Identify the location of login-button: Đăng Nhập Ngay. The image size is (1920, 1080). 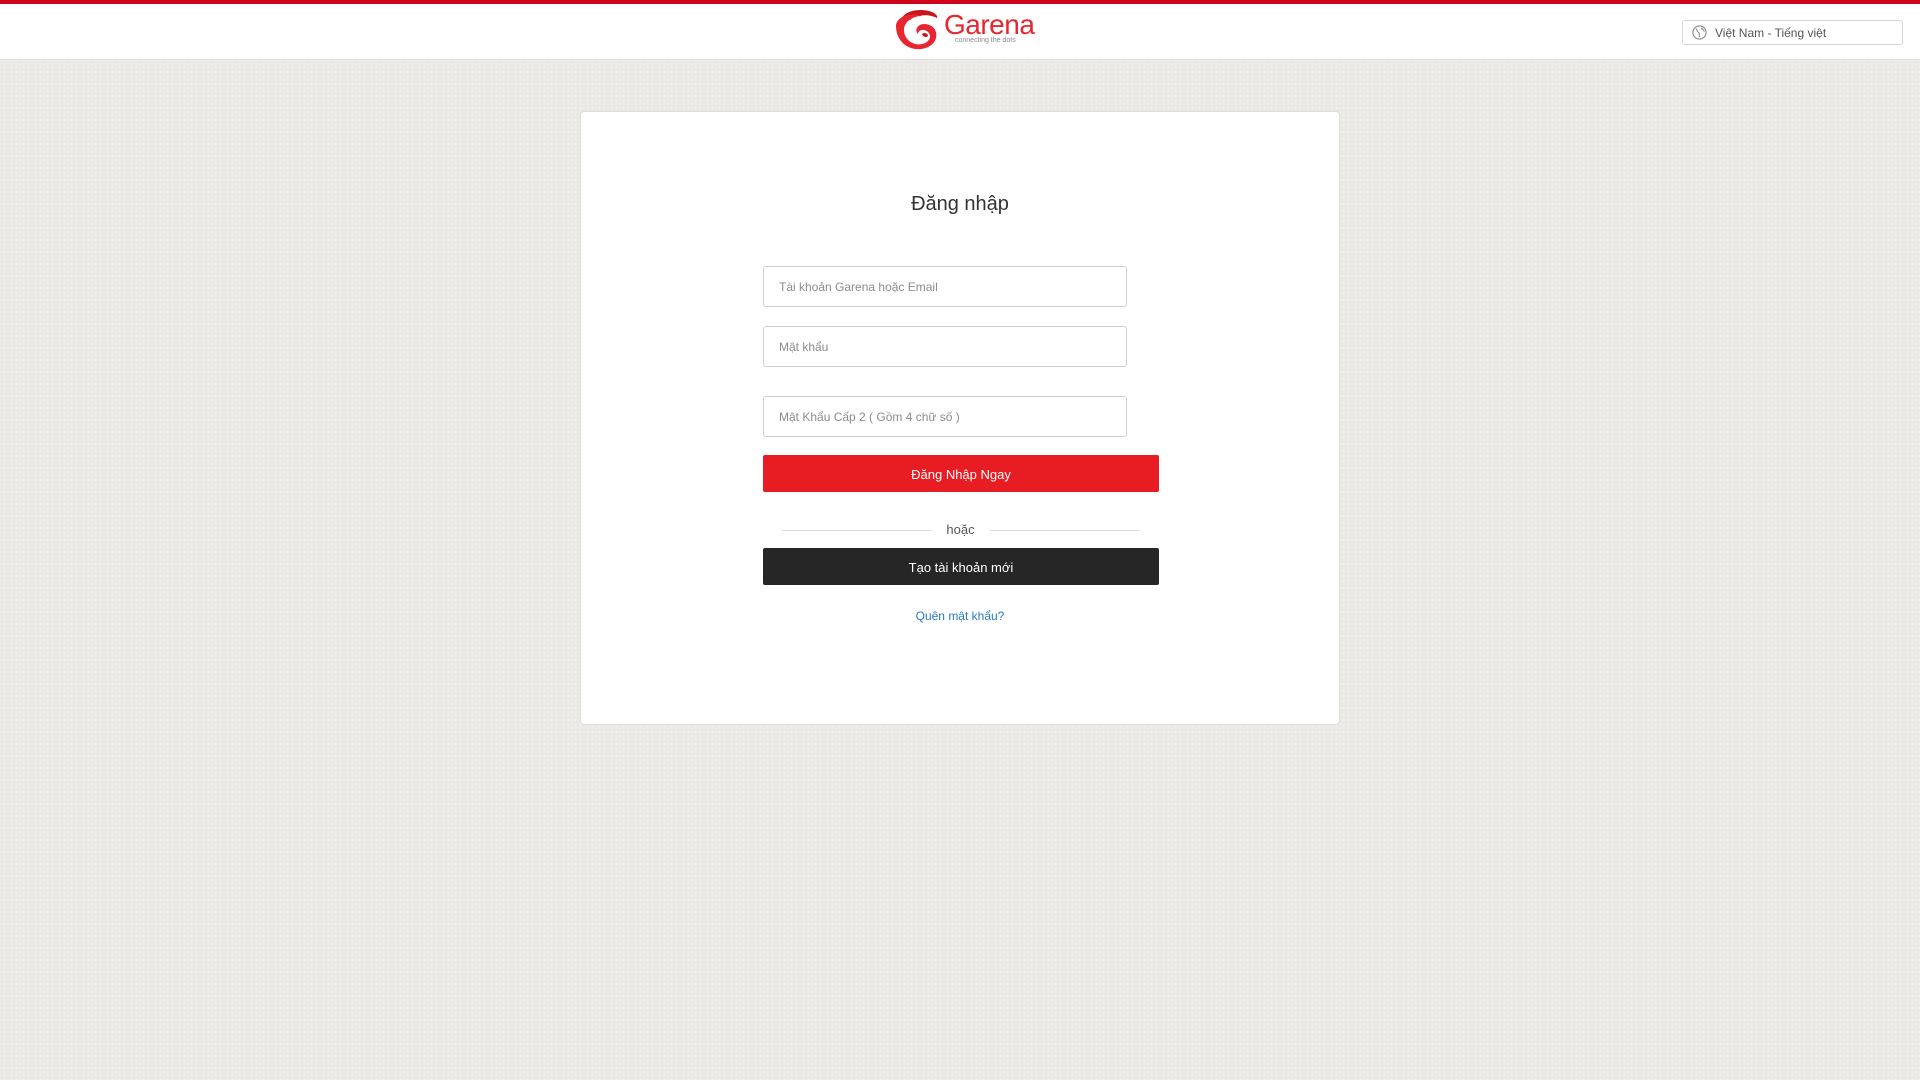
(961, 473).